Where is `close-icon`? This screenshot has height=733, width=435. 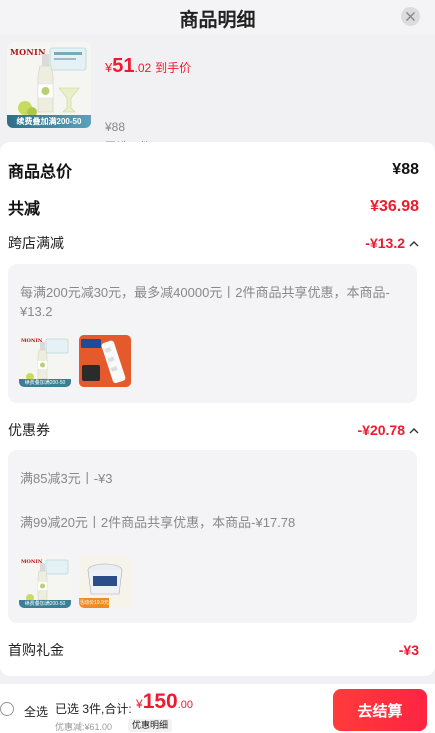
close-icon is located at coordinates (410, 16).